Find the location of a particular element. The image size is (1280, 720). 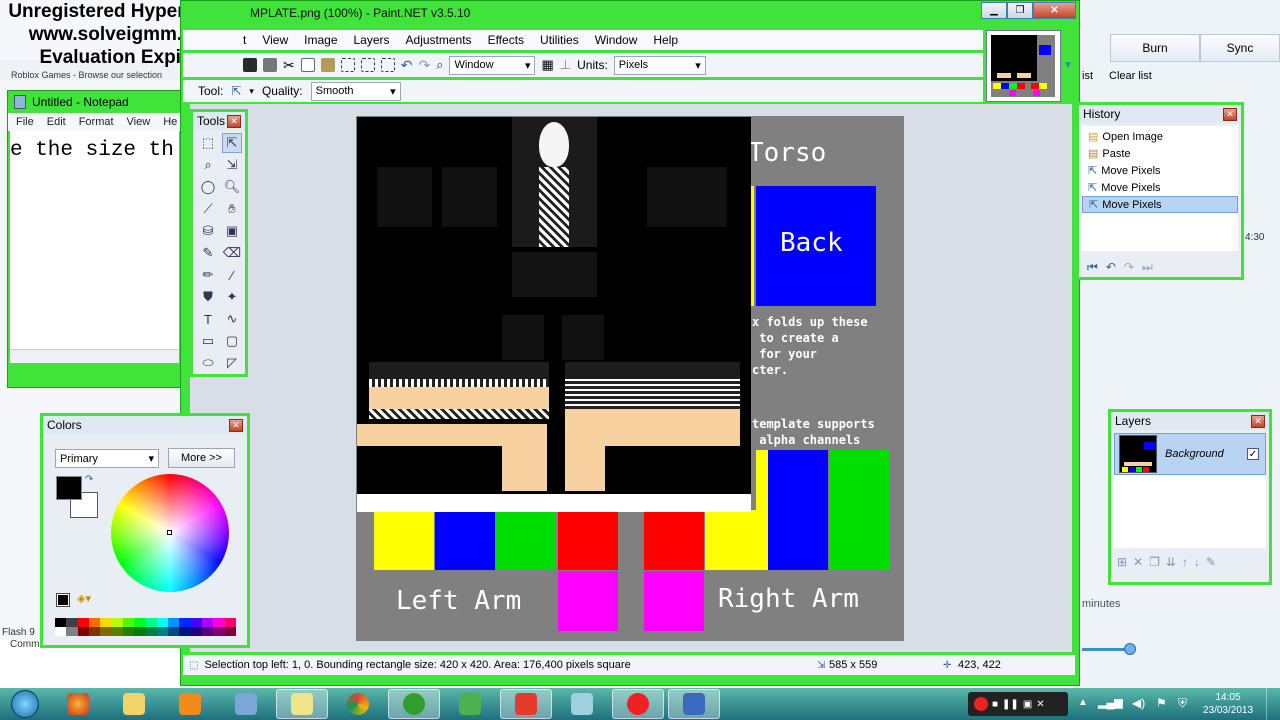

move-layer-down-icon: ↓ is located at coordinates (1197, 562).